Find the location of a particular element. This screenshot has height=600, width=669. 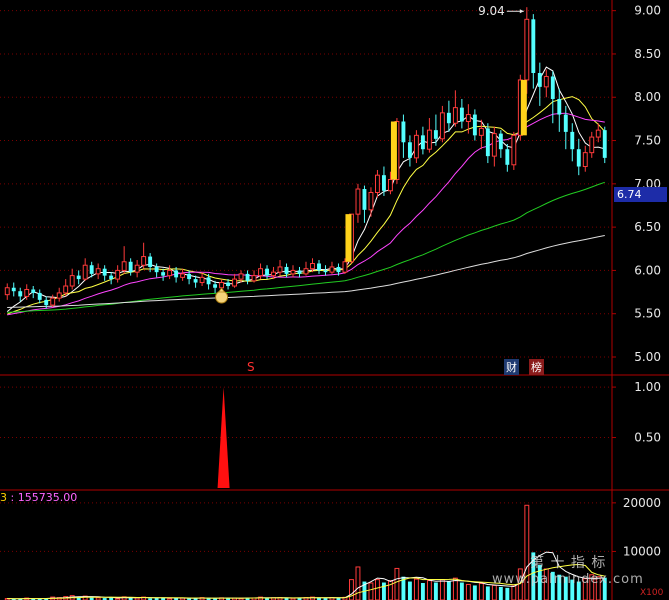

price-axis: 9.008.508.007.507.006.506.005.505.00 is located at coordinates (636, 184).